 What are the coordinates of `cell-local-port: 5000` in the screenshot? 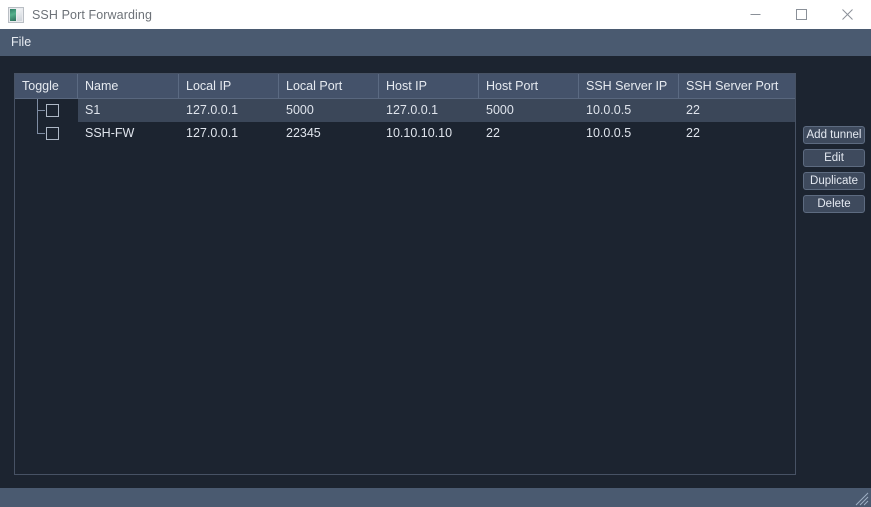 It's located at (329, 110).